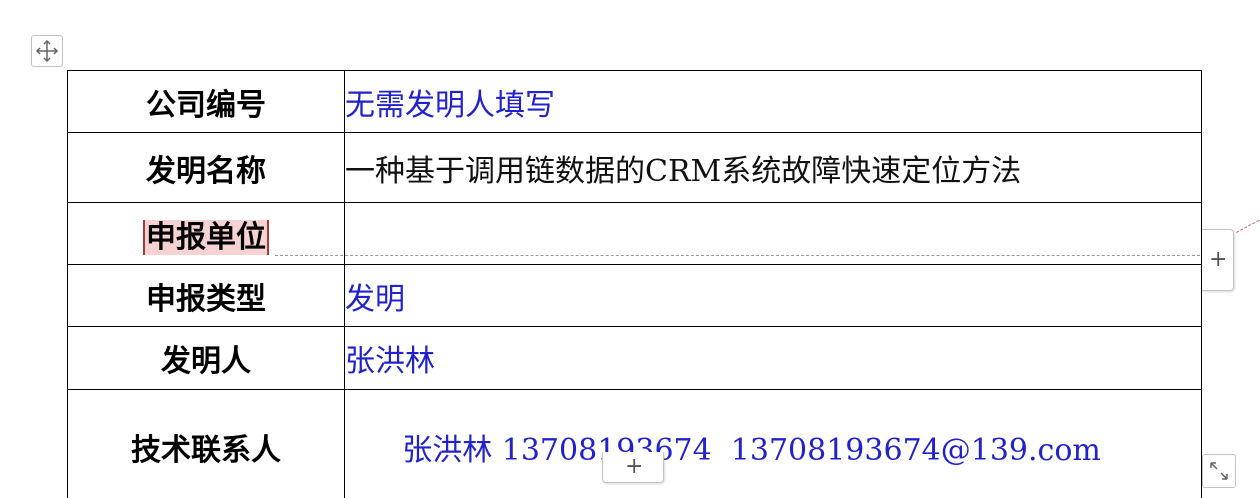  Describe the element at coordinates (773, 358) in the screenshot. I see `value-inventor: 张洪林` at that location.